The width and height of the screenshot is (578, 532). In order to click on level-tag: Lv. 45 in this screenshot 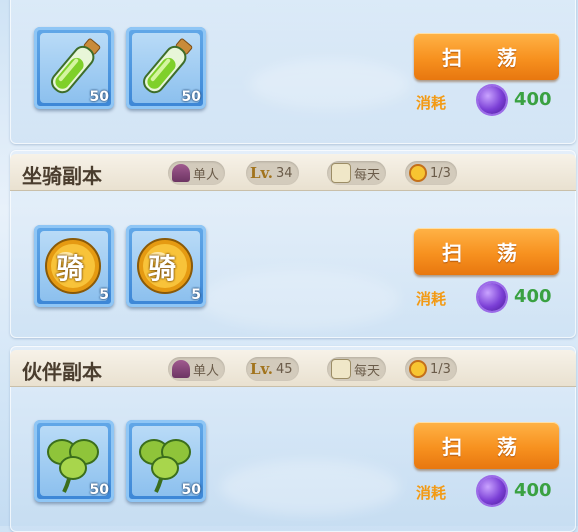, I will do `click(272, 369)`.